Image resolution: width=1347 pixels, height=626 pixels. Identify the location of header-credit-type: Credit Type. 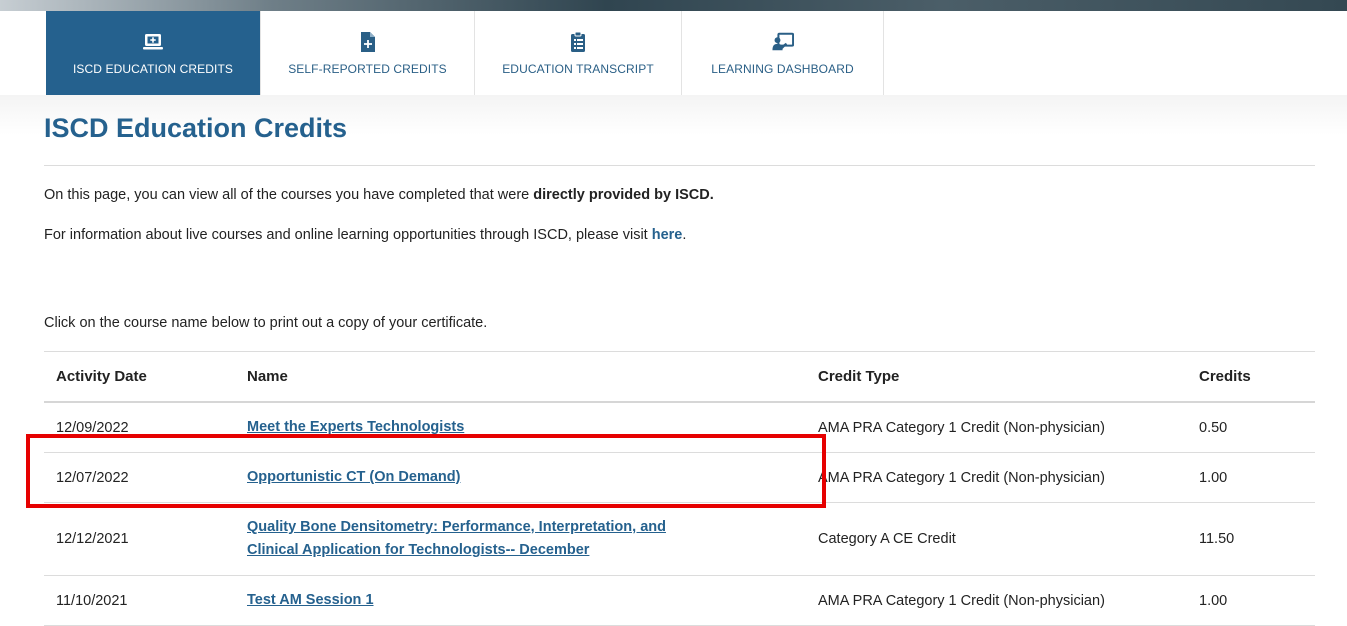
(859, 376).